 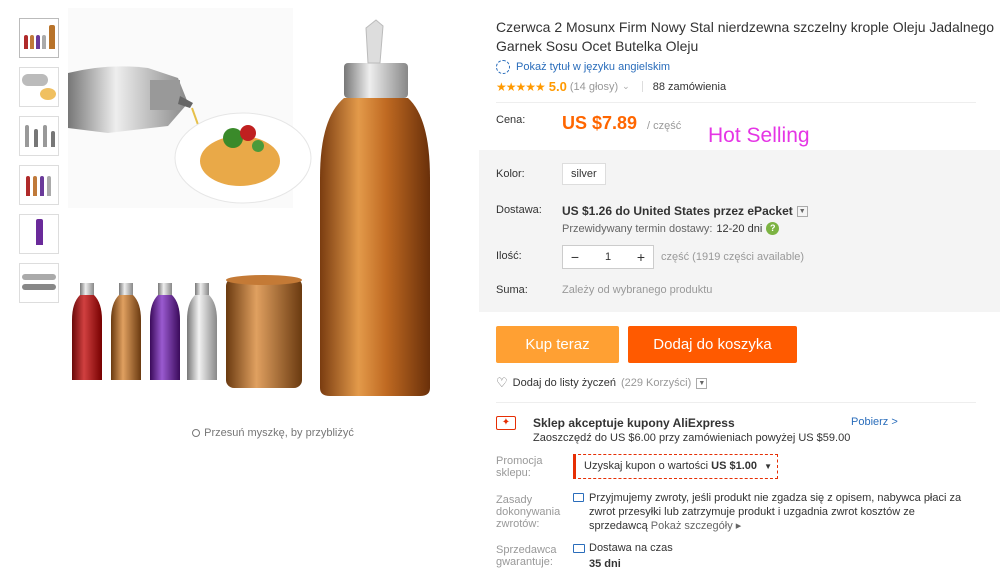 What do you see at coordinates (605, 564) in the screenshot?
I see `guarantee-days: 35 dni` at bounding box center [605, 564].